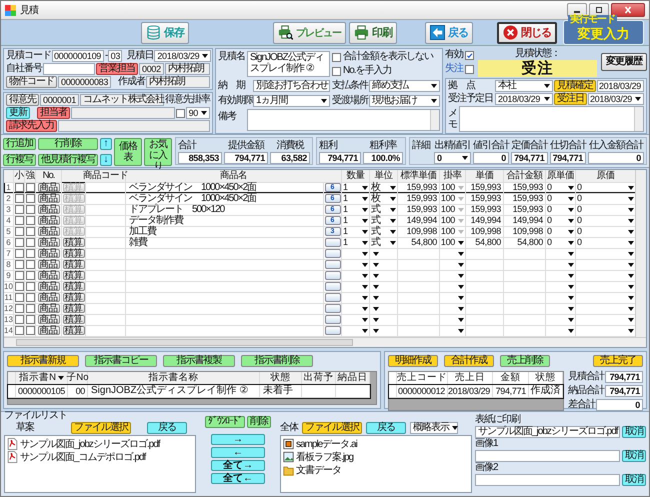 Image resolution: width=650 pixels, height=497 pixels. What do you see at coordinates (277, 361) in the screenshot?
I see `instruction-button: 指示書削除` at bounding box center [277, 361].